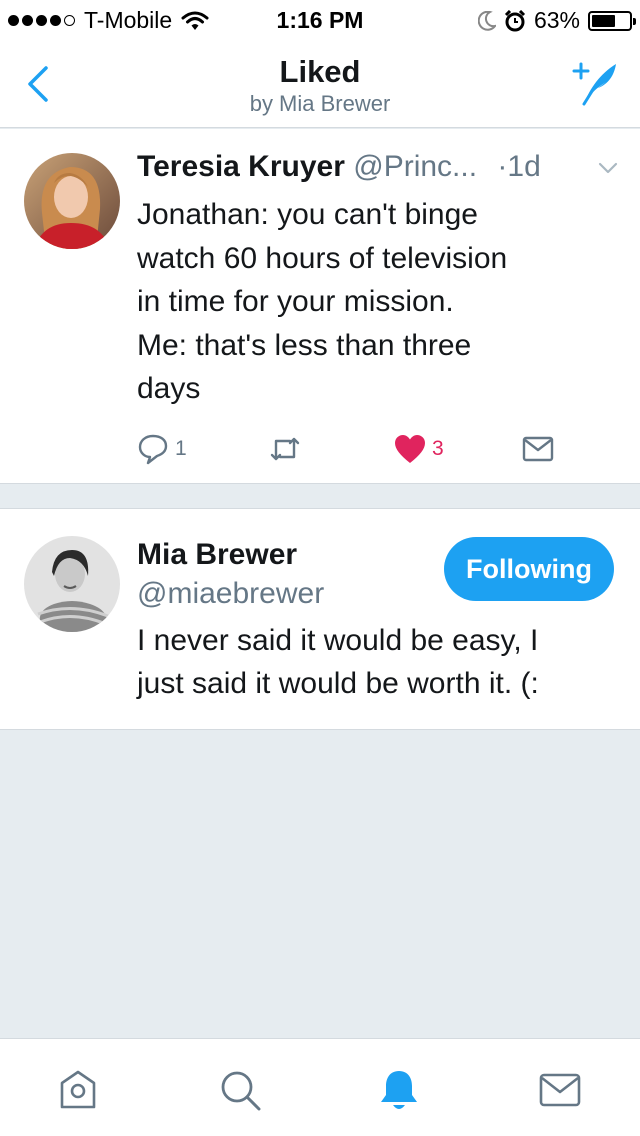  Describe the element at coordinates (612, 20) in the screenshot. I see `battery-icon` at that location.